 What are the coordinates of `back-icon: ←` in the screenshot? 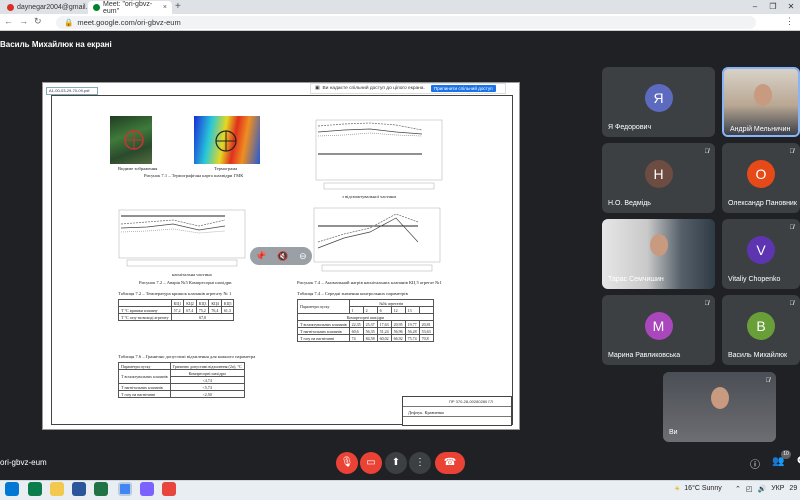 It's located at (8, 21).